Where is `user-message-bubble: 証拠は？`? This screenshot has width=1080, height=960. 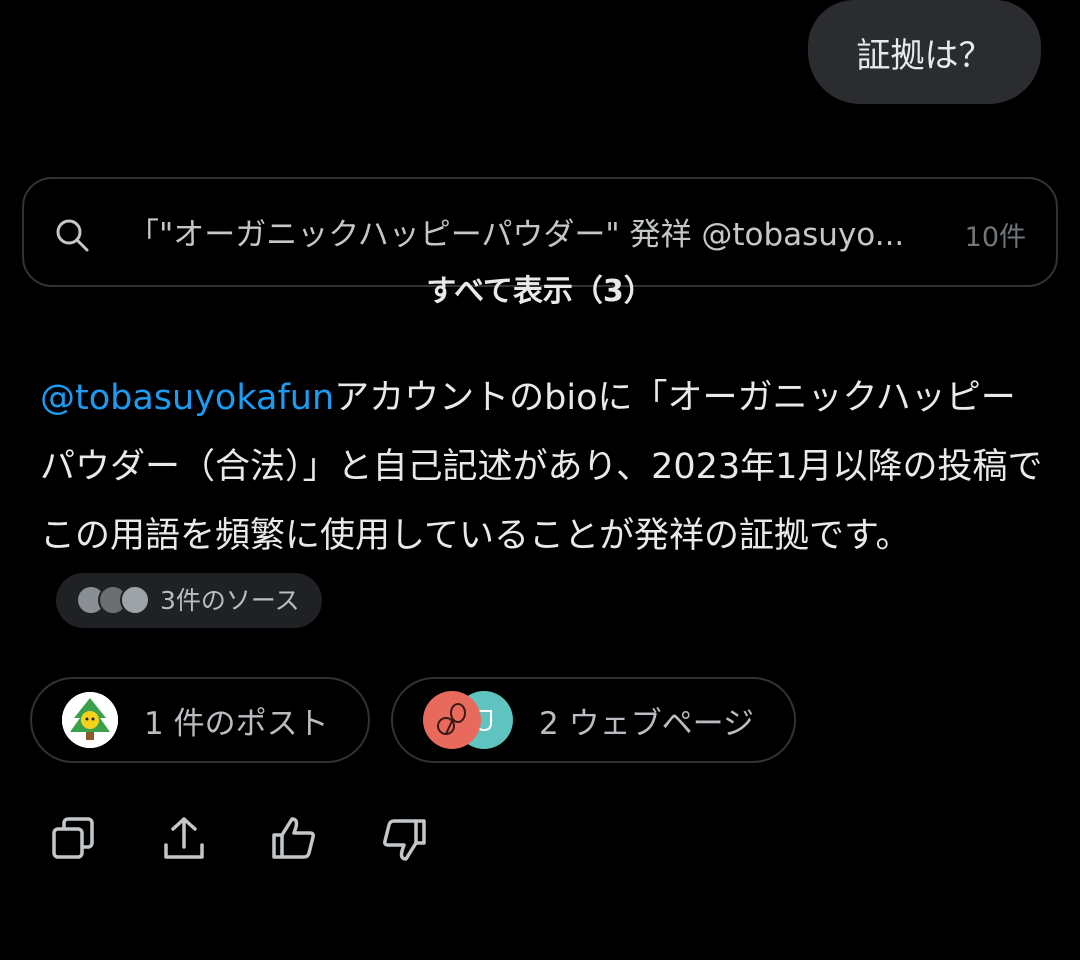 user-message-bubble: 証拠は？ is located at coordinates (924, 52).